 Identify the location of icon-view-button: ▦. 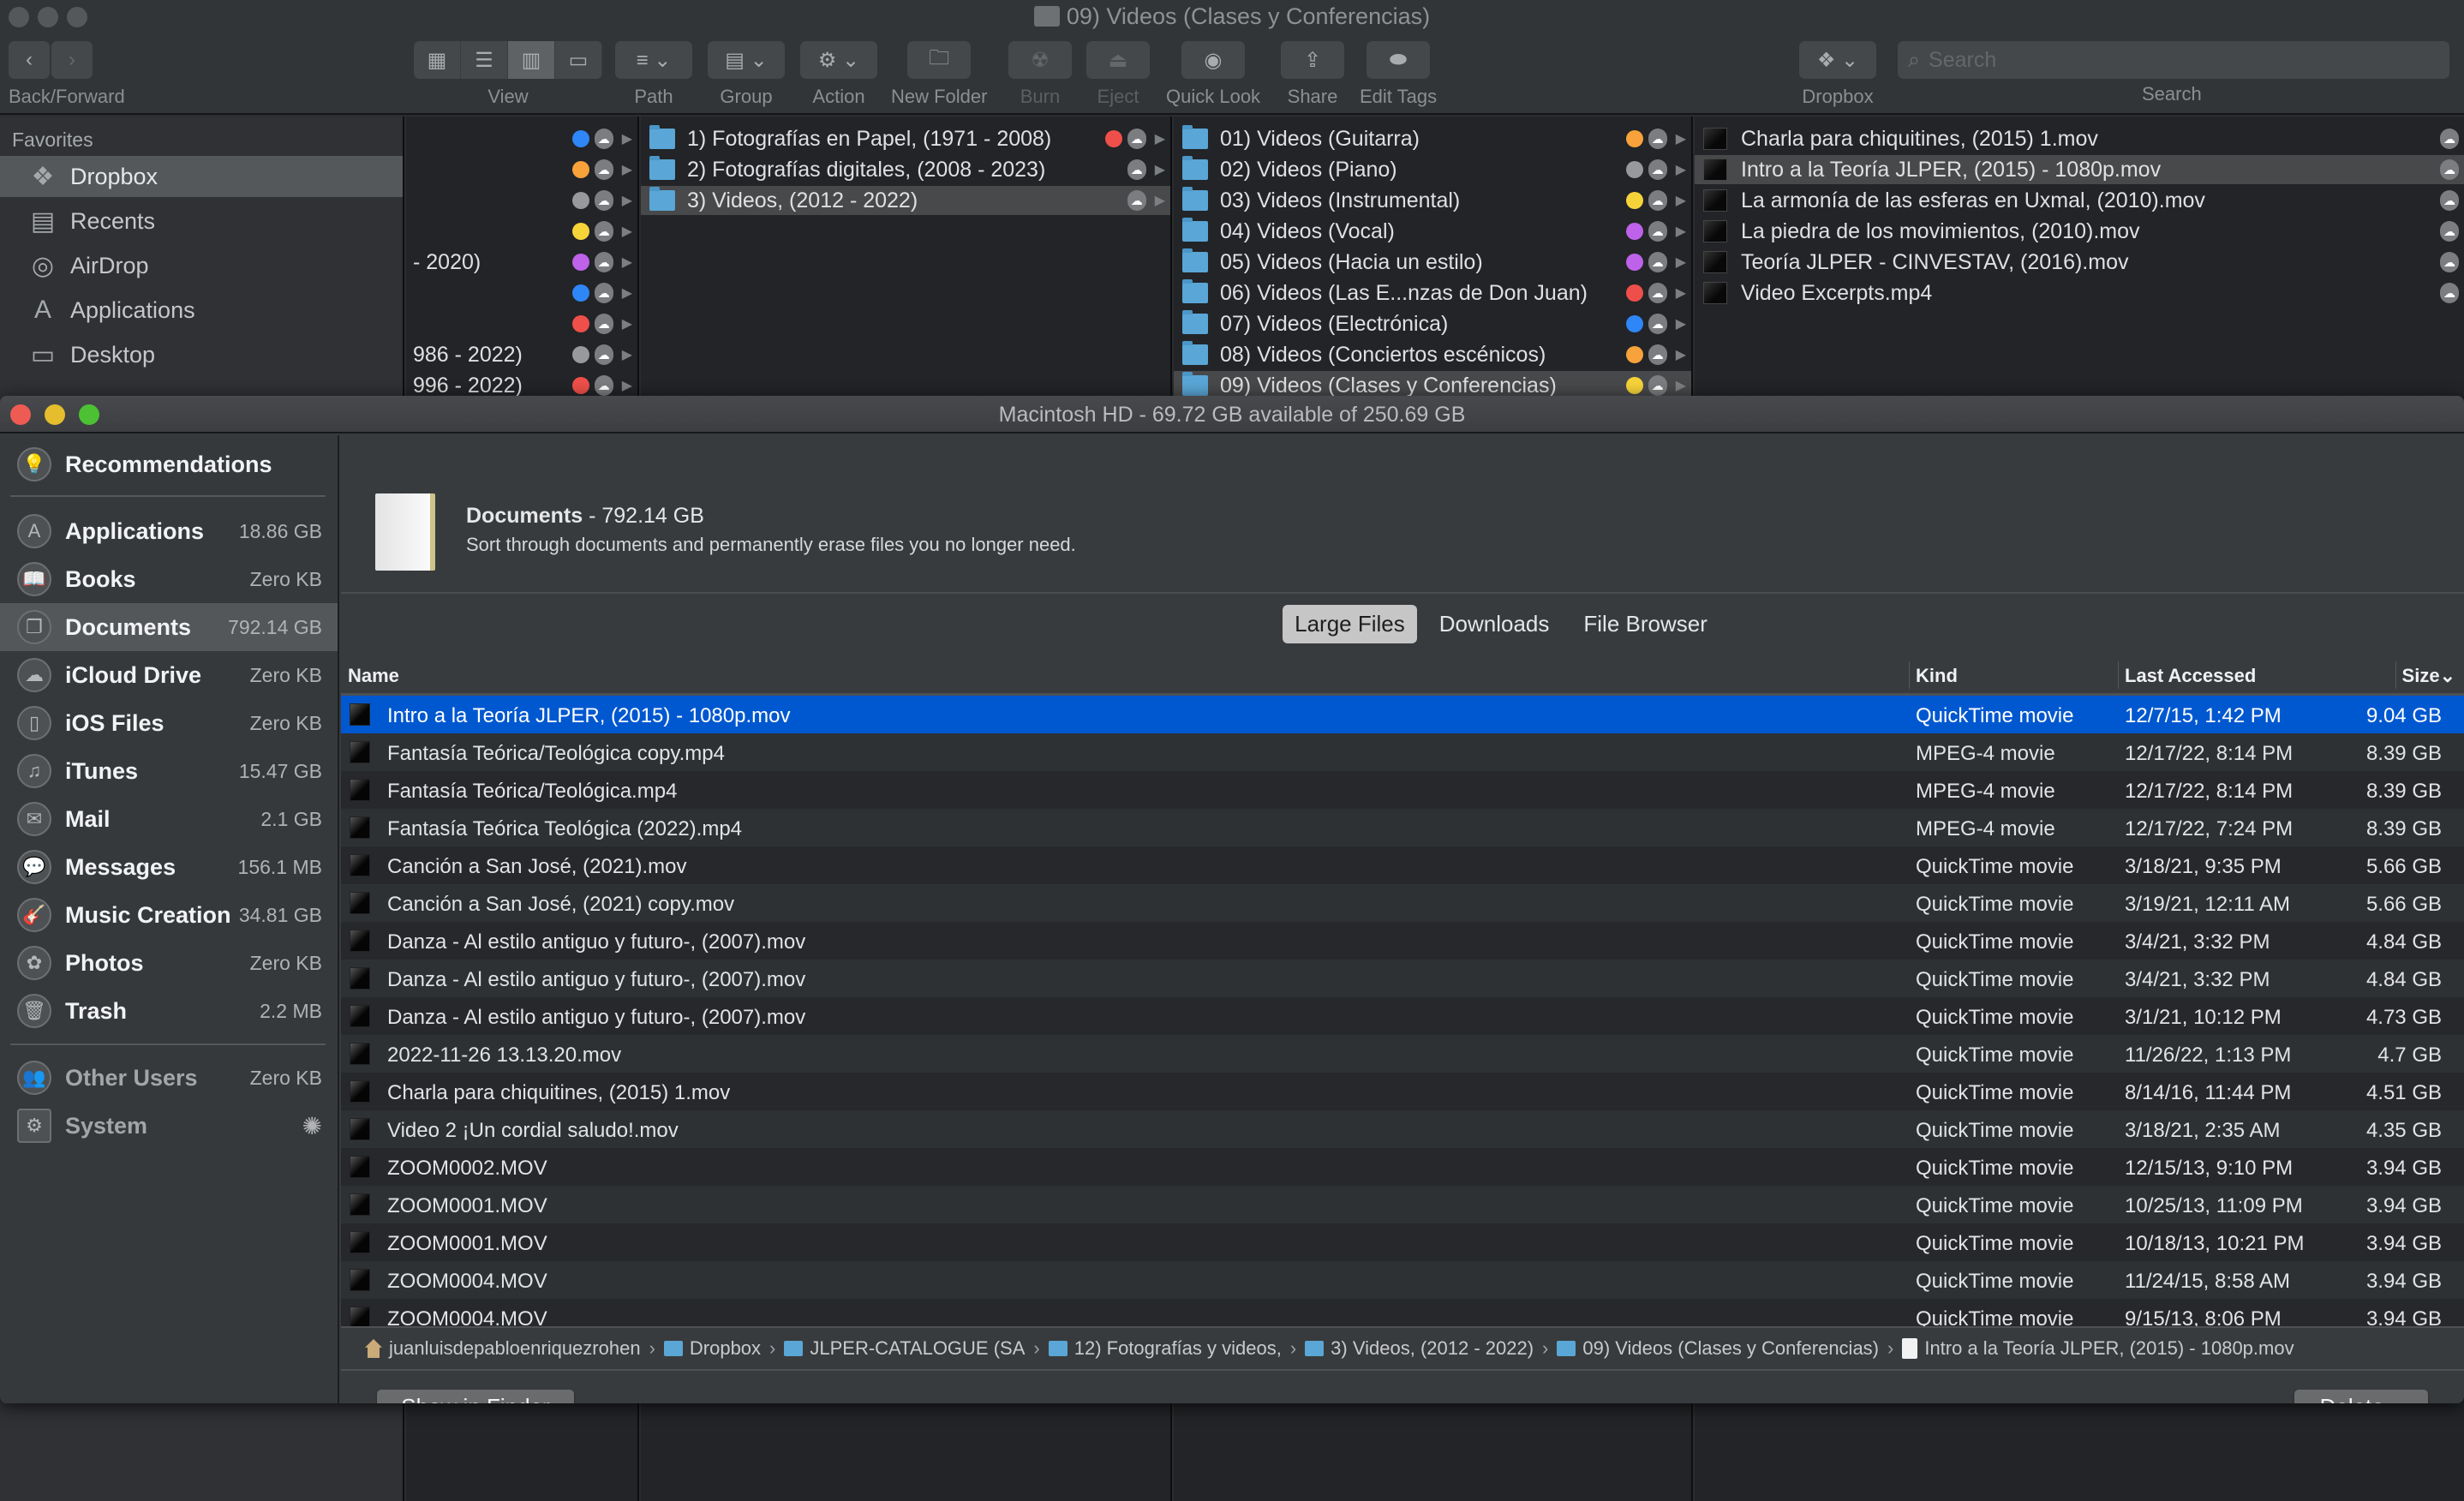
(437, 60).